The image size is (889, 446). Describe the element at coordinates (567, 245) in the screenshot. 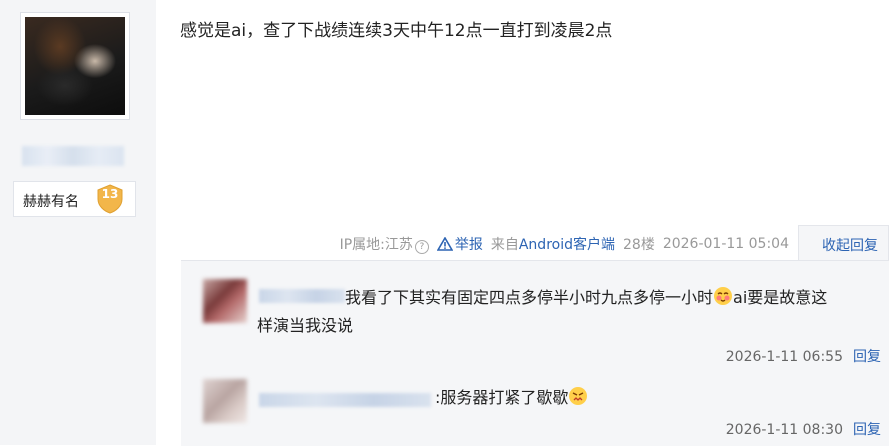

I see `client-link: Android客户端` at that location.